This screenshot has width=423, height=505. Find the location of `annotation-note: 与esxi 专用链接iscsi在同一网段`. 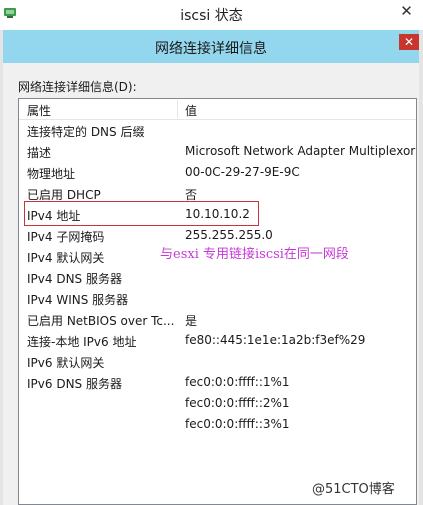

annotation-note: 与esxi 专用链接iscsi在同一网段 is located at coordinates (254, 254).